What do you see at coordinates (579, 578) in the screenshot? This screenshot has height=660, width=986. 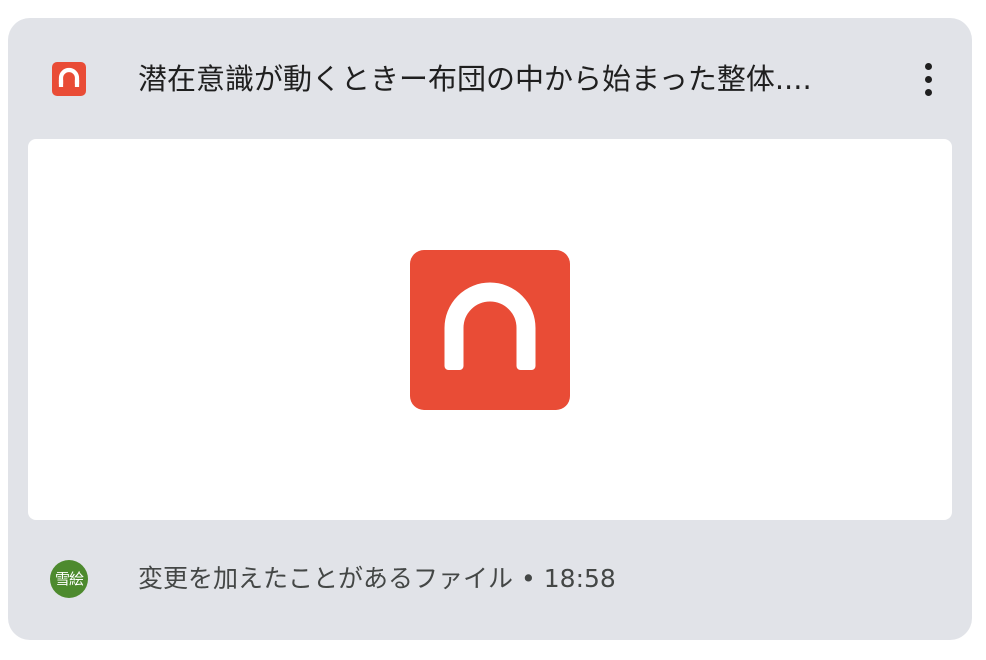 I see `modified-time: 18:58` at bounding box center [579, 578].